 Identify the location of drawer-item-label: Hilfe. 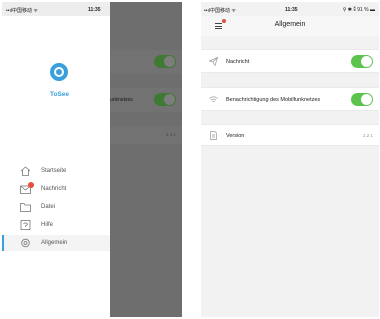
(47, 225).